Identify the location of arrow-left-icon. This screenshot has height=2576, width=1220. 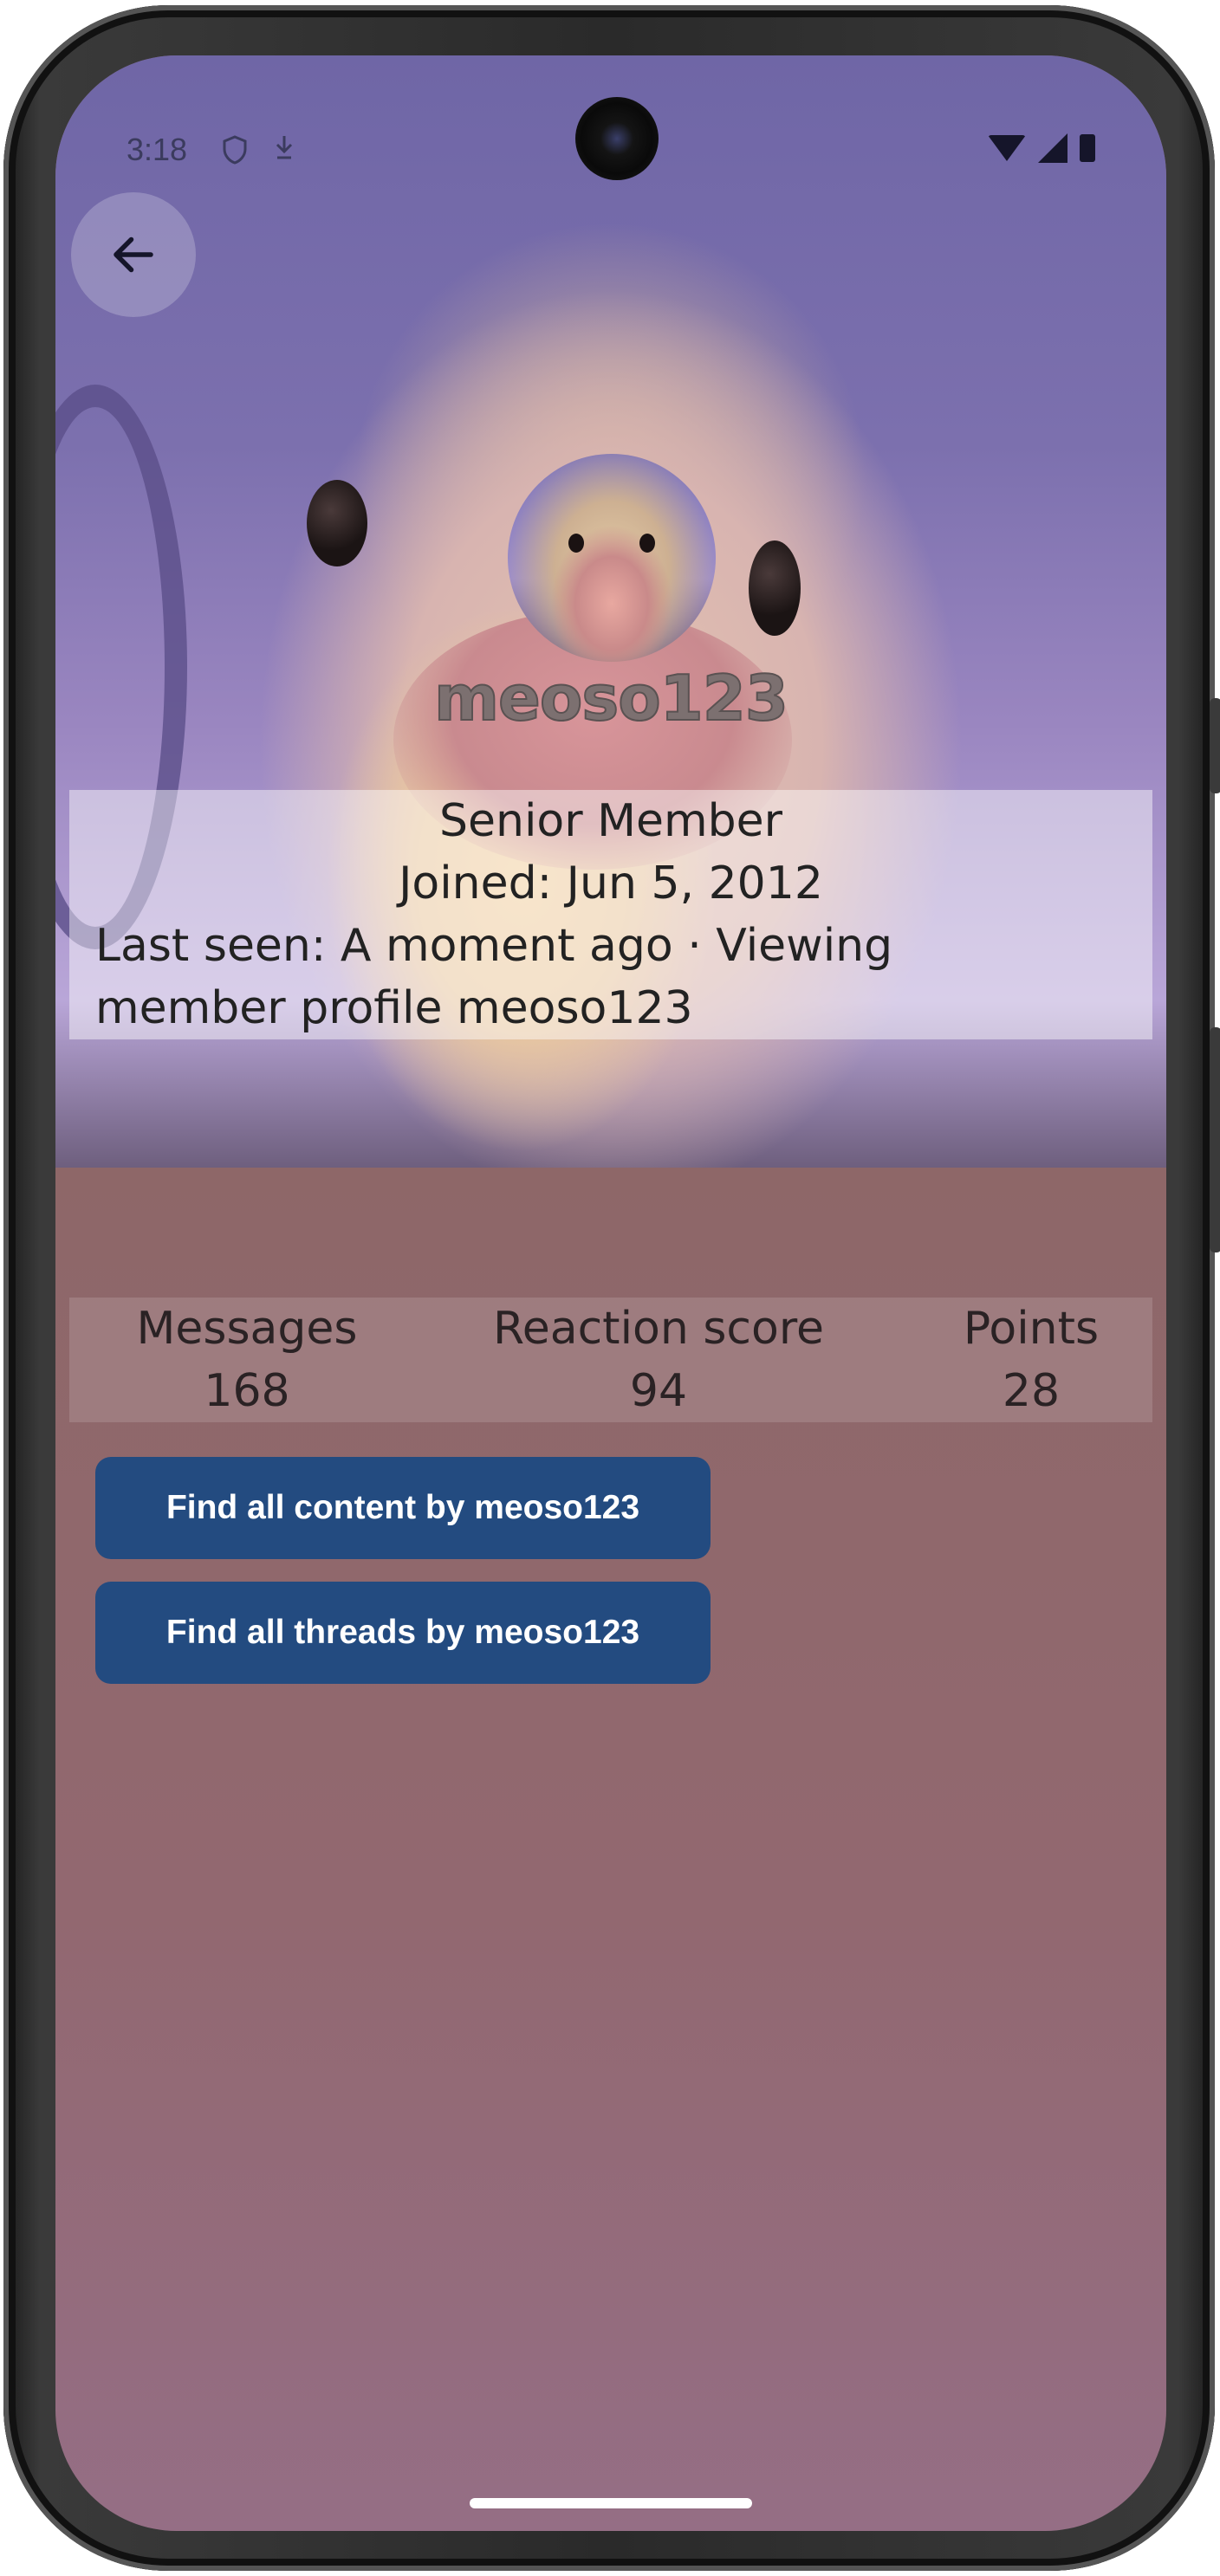
(133, 254).